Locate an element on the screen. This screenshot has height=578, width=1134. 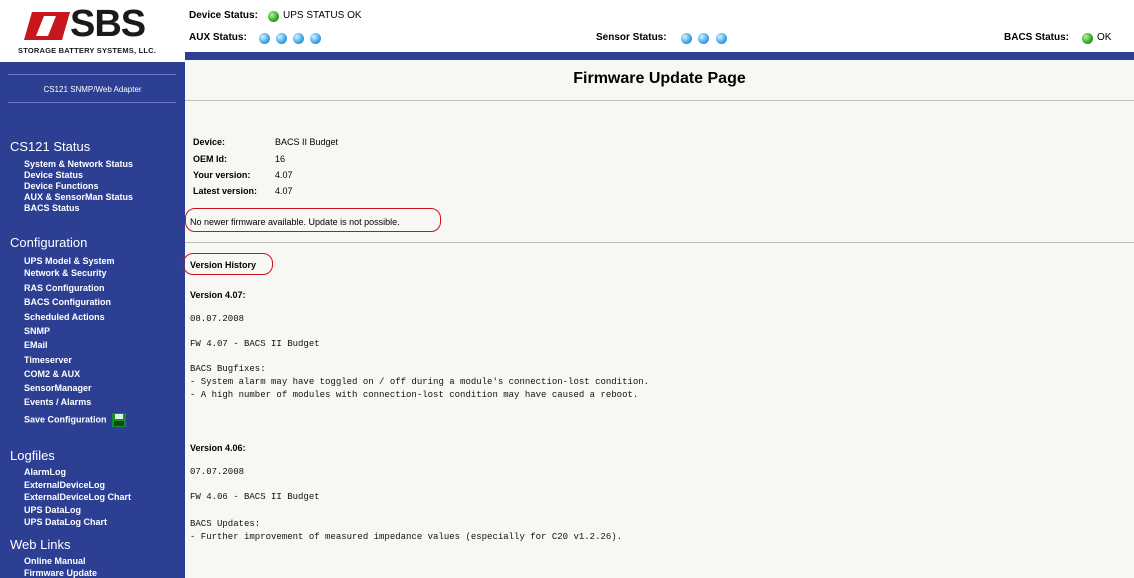
aux-status-label: AUX Status: is located at coordinates (218, 37).